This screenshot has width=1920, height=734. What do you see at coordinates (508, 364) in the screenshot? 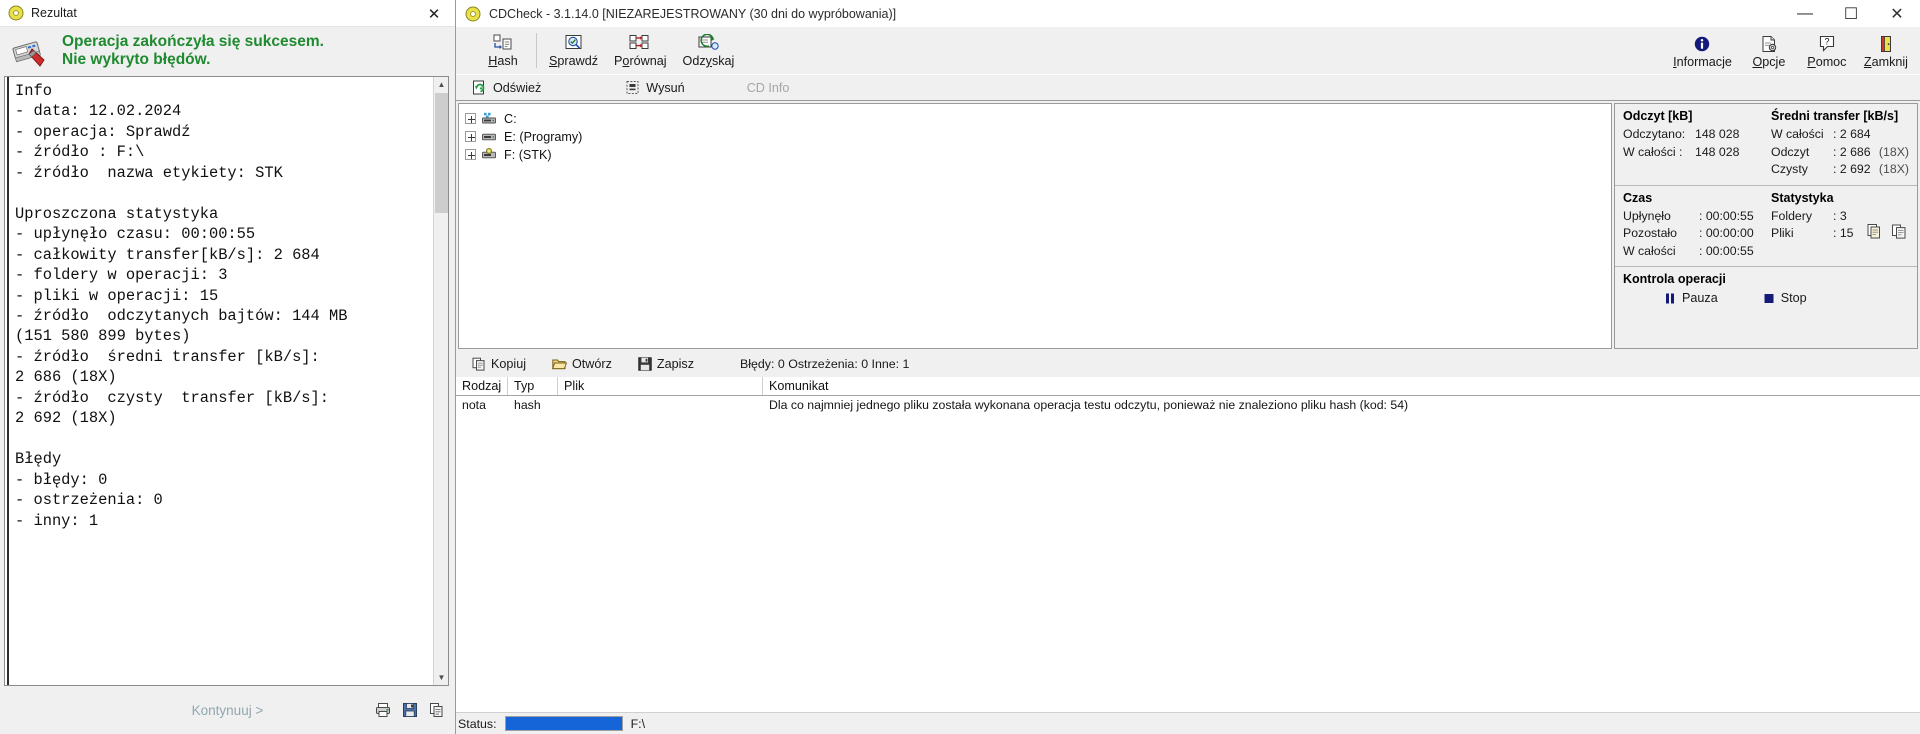
I see `log-button-kopiuj: Kopiuj` at bounding box center [508, 364].